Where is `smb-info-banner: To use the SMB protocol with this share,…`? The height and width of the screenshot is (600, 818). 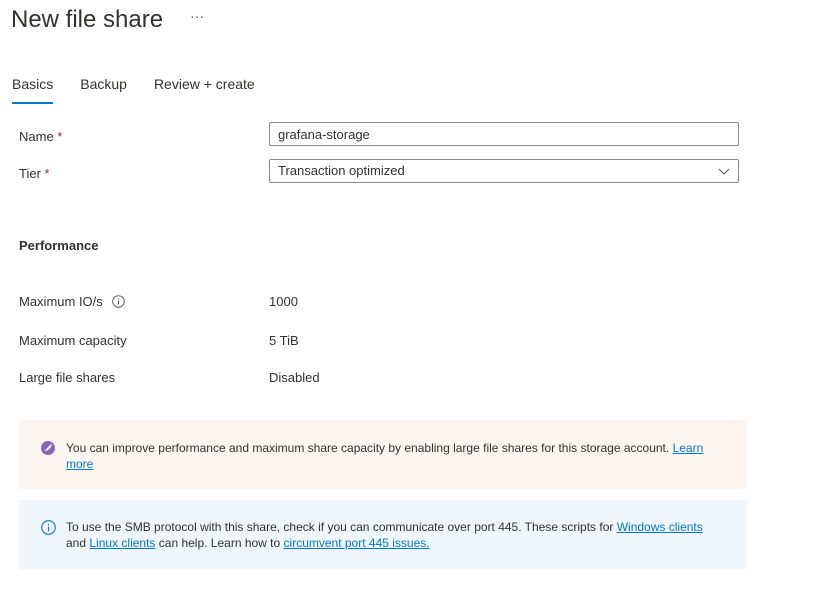 smb-info-banner: To use the SMB protocol with this share,… is located at coordinates (383, 534).